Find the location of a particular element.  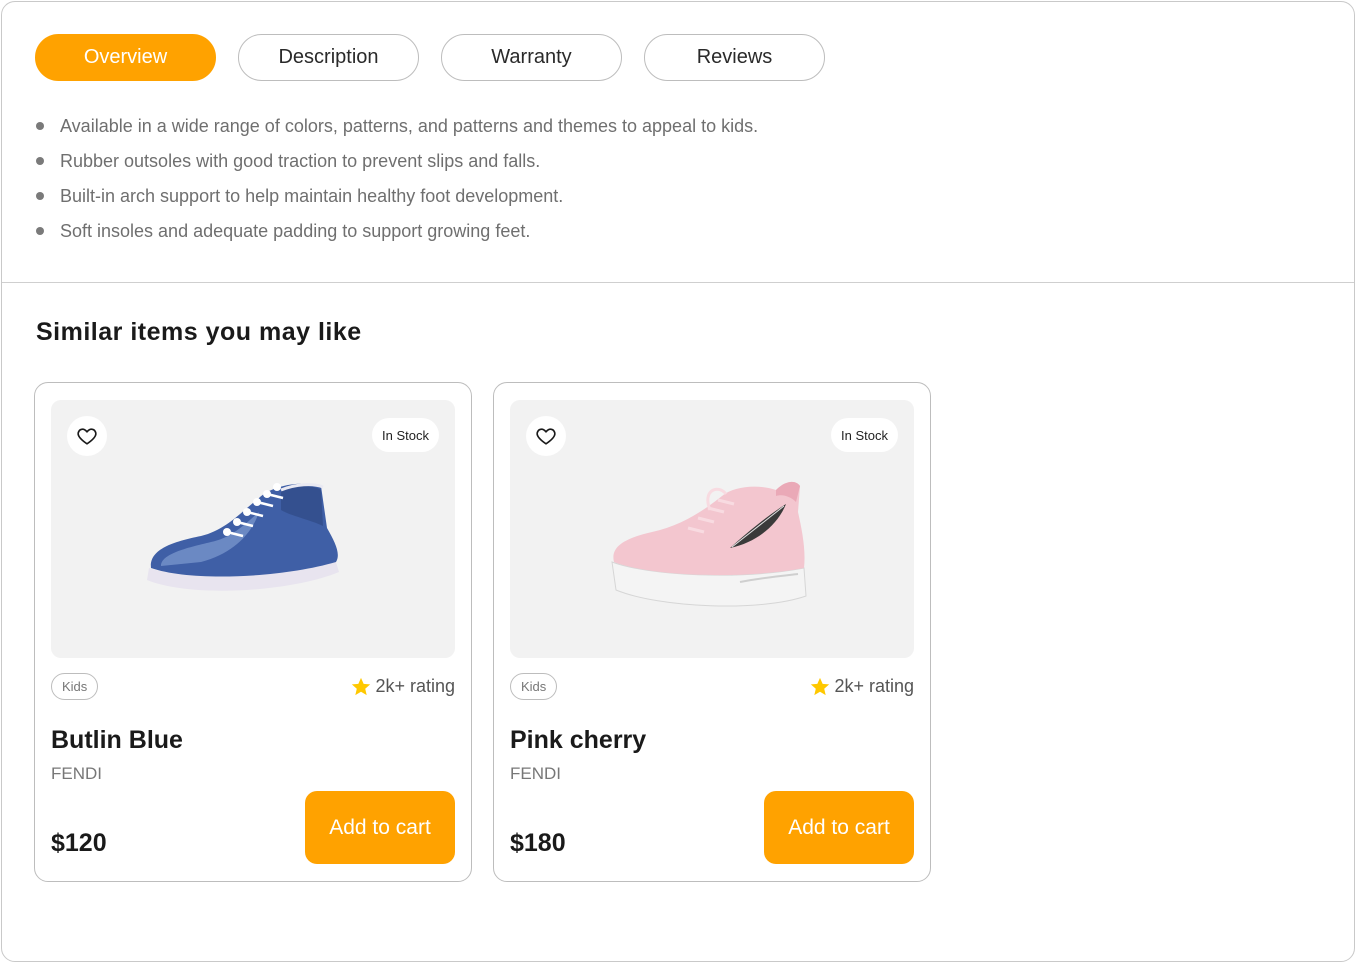

tab-warranty: Warranty is located at coordinates (531, 57).